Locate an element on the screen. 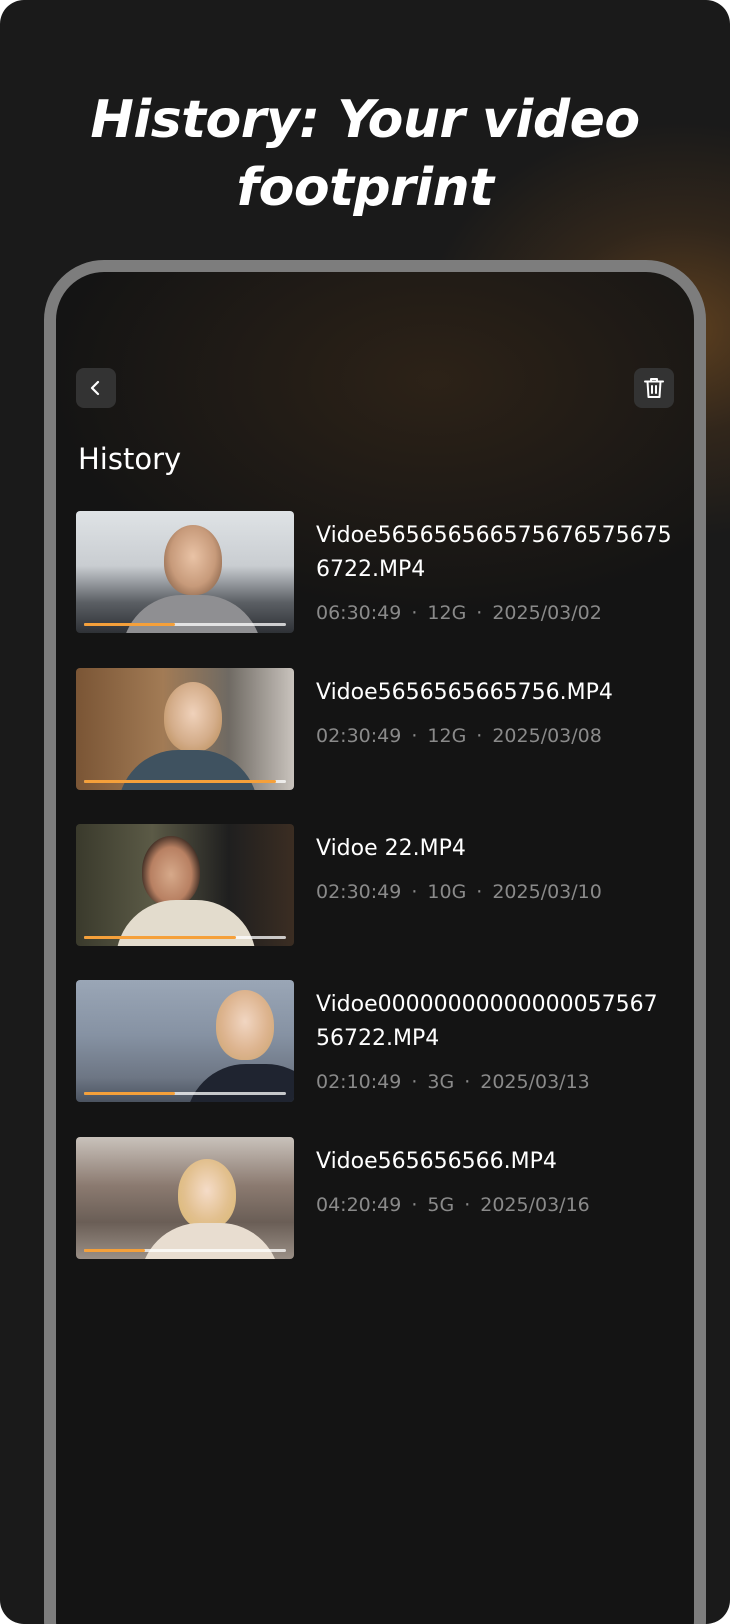  back-button is located at coordinates (96, 388).